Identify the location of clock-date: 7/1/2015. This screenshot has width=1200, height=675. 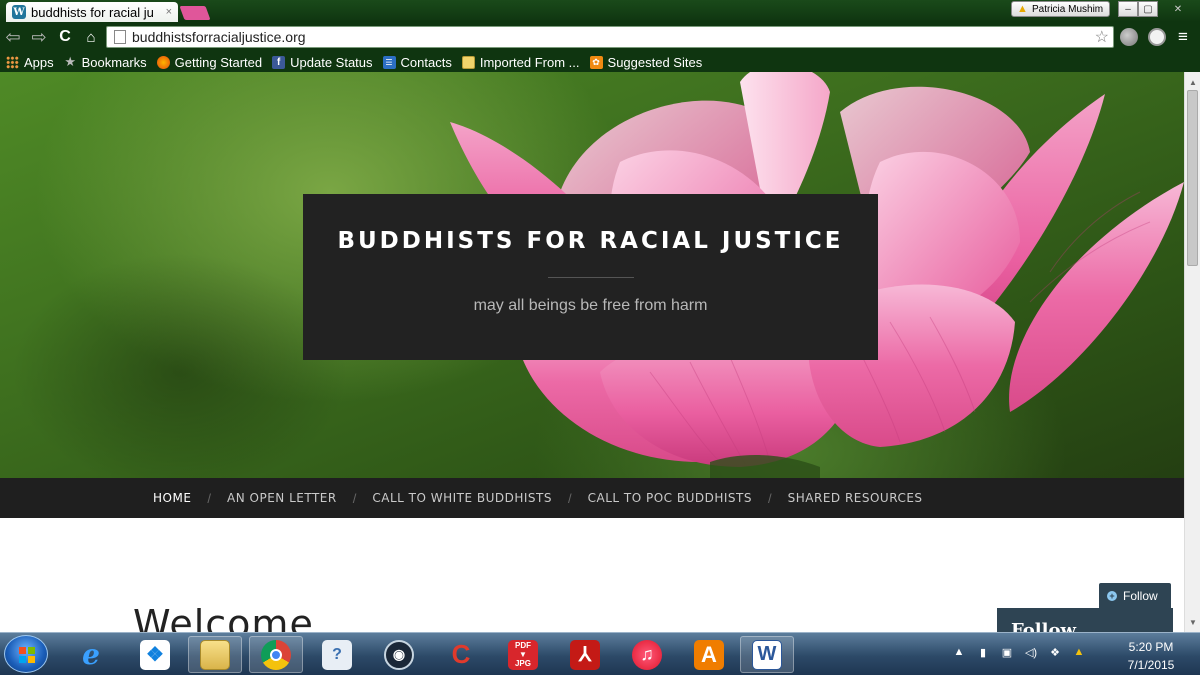
(1151, 665).